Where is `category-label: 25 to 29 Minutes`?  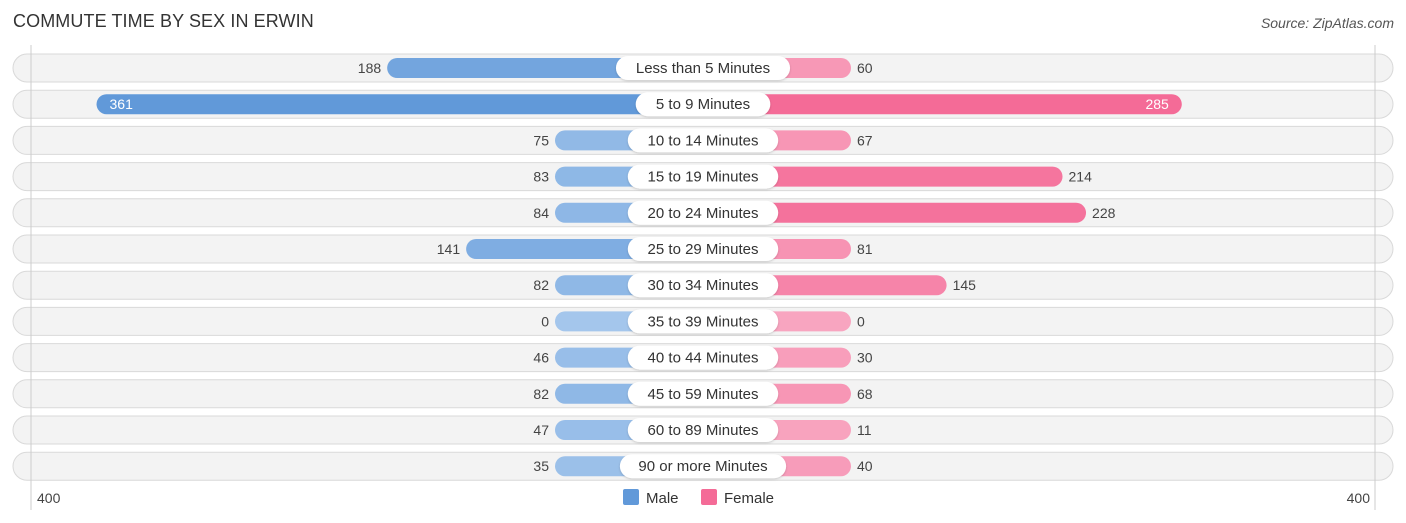
category-label: 25 to 29 Minutes is located at coordinates (703, 249).